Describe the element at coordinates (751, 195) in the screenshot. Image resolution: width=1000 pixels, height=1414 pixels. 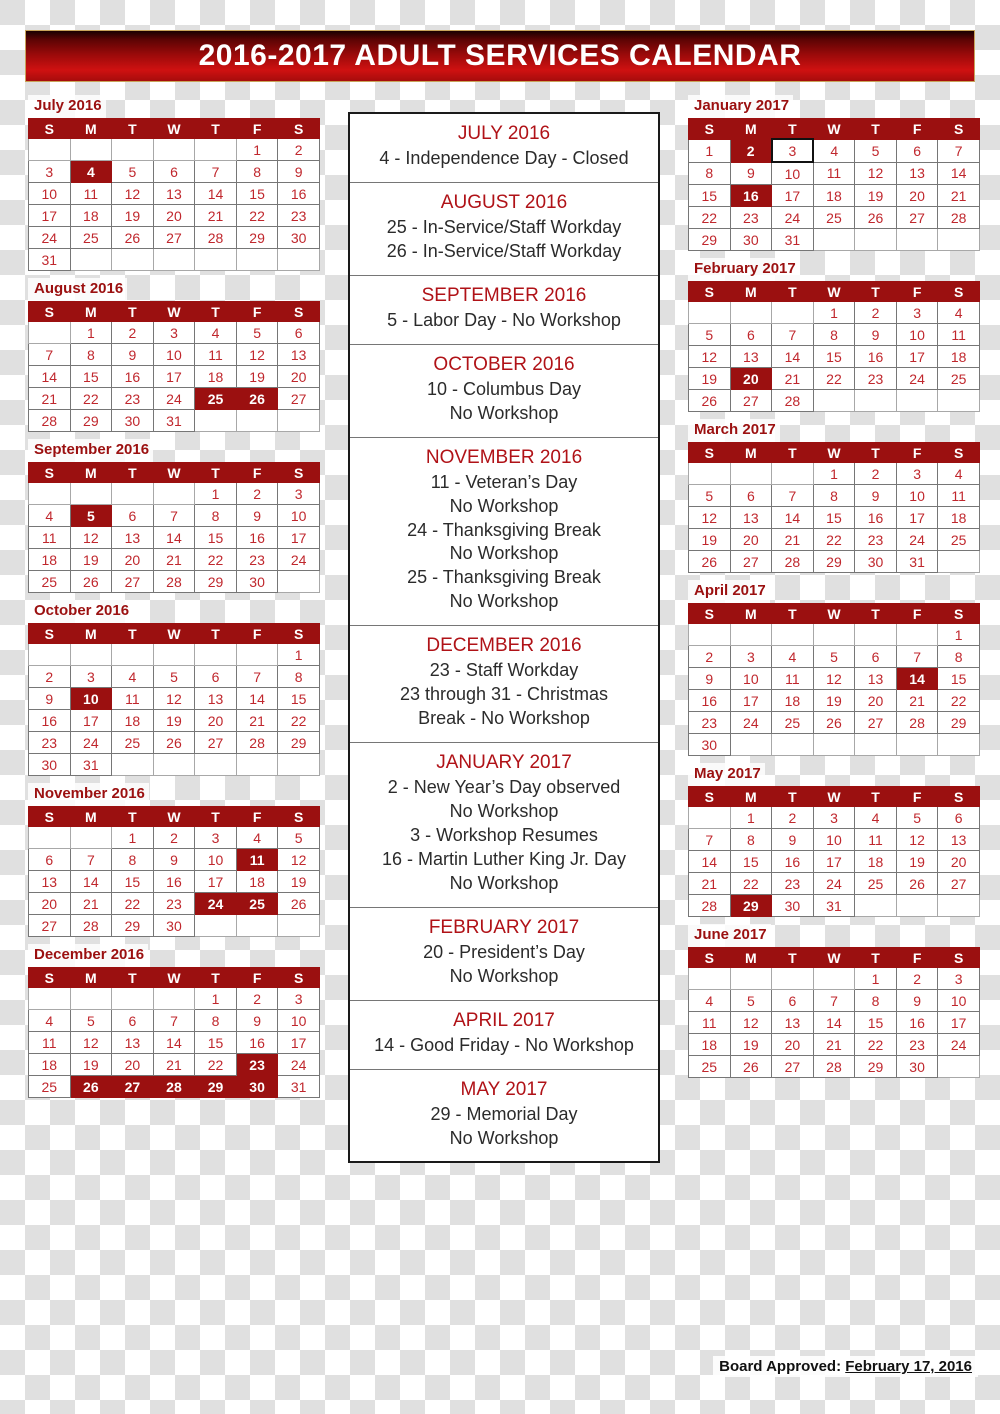
I see `day-cell-highlighted: 16` at that location.